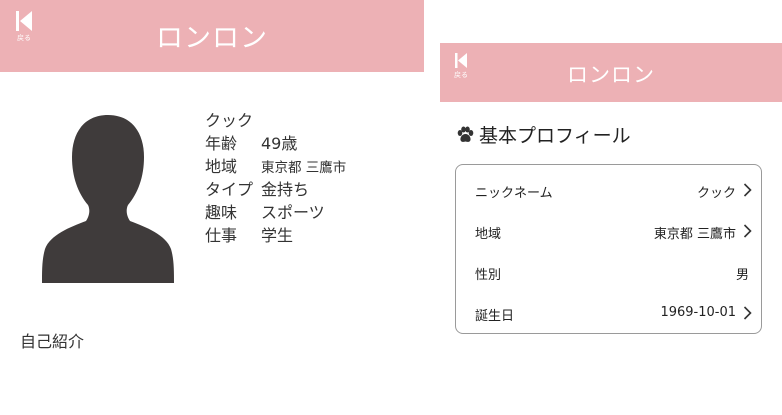 The width and height of the screenshot is (782, 415). What do you see at coordinates (613, 191) in the screenshot?
I see `profile-row-nickname: ニックネーム クック` at bounding box center [613, 191].